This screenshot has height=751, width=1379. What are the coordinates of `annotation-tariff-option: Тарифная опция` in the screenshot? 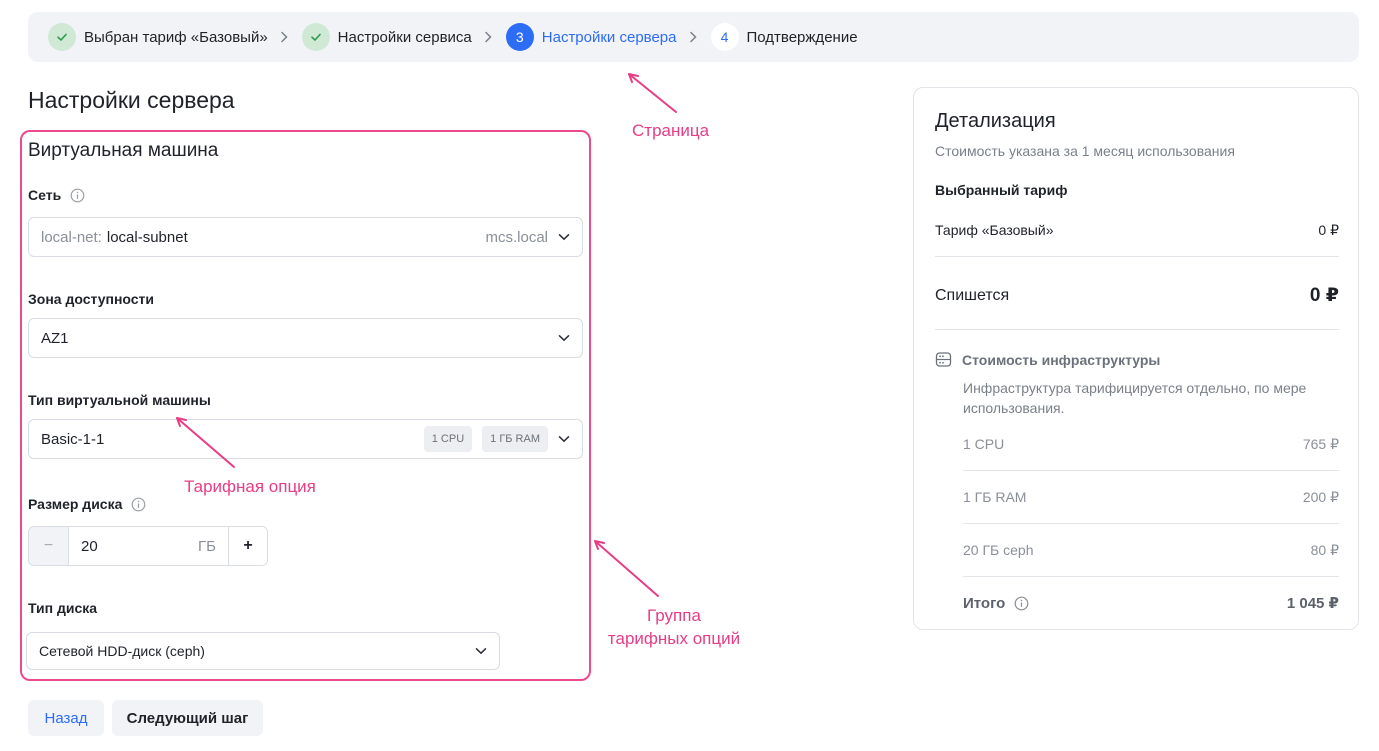 It's located at (250, 486).